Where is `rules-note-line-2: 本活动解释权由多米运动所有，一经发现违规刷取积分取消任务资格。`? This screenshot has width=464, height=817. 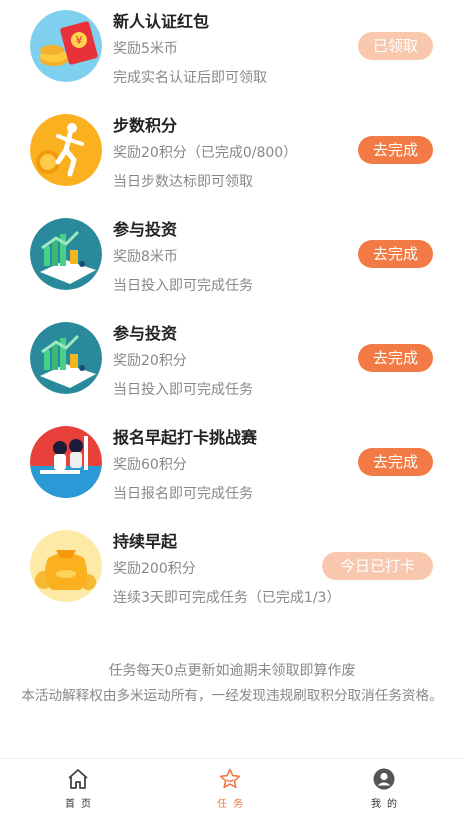 rules-note-line-2: 本活动解释权由多米运动所有，一经发现违规刷取积分取消任务资格。 is located at coordinates (232, 696).